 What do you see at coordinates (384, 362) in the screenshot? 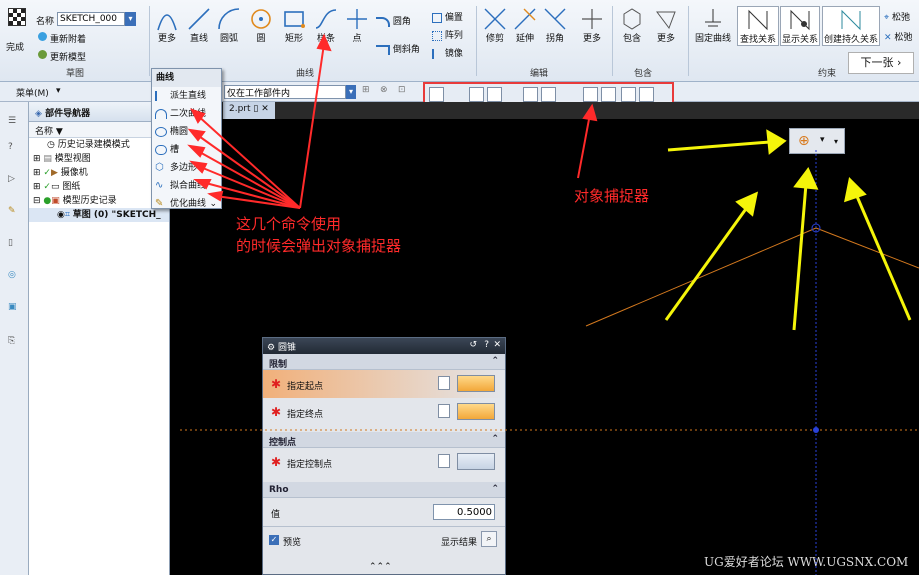
I see `section-limits: 限制 ⌃` at bounding box center [384, 362].